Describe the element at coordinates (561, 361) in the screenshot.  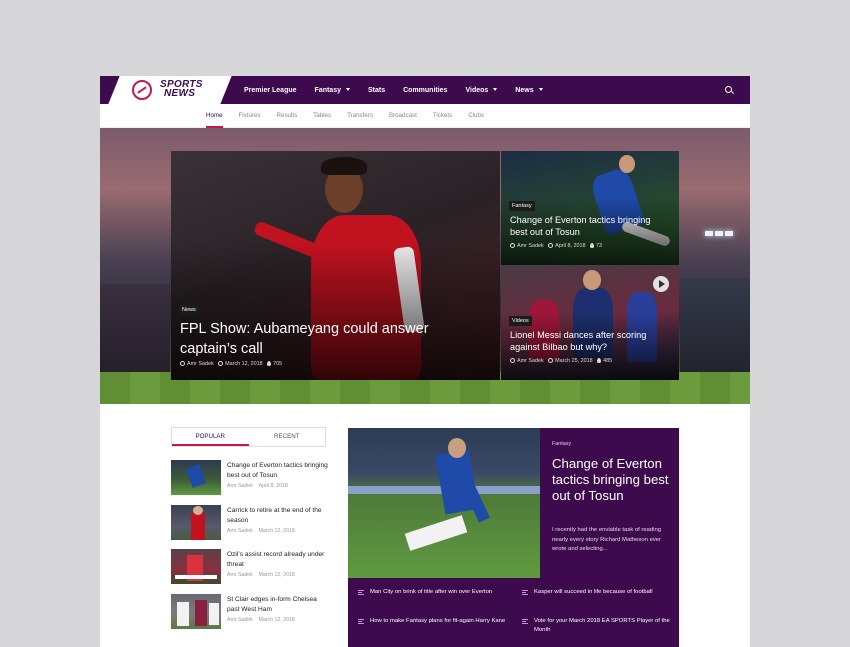
I see `article-meta: Amr Sadek March 25, 2018 485` at that location.